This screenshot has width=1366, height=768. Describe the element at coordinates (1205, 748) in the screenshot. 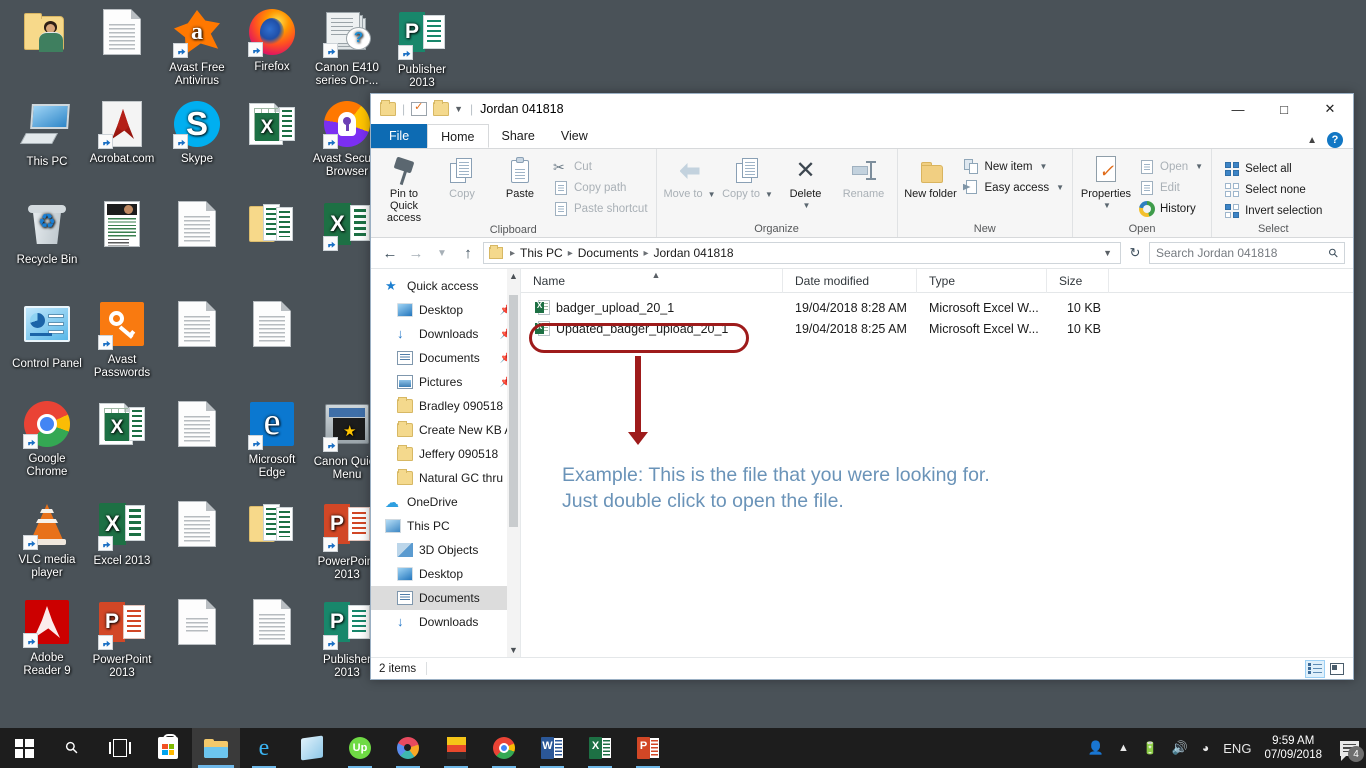

I see `wifi-icon: ◕` at that location.